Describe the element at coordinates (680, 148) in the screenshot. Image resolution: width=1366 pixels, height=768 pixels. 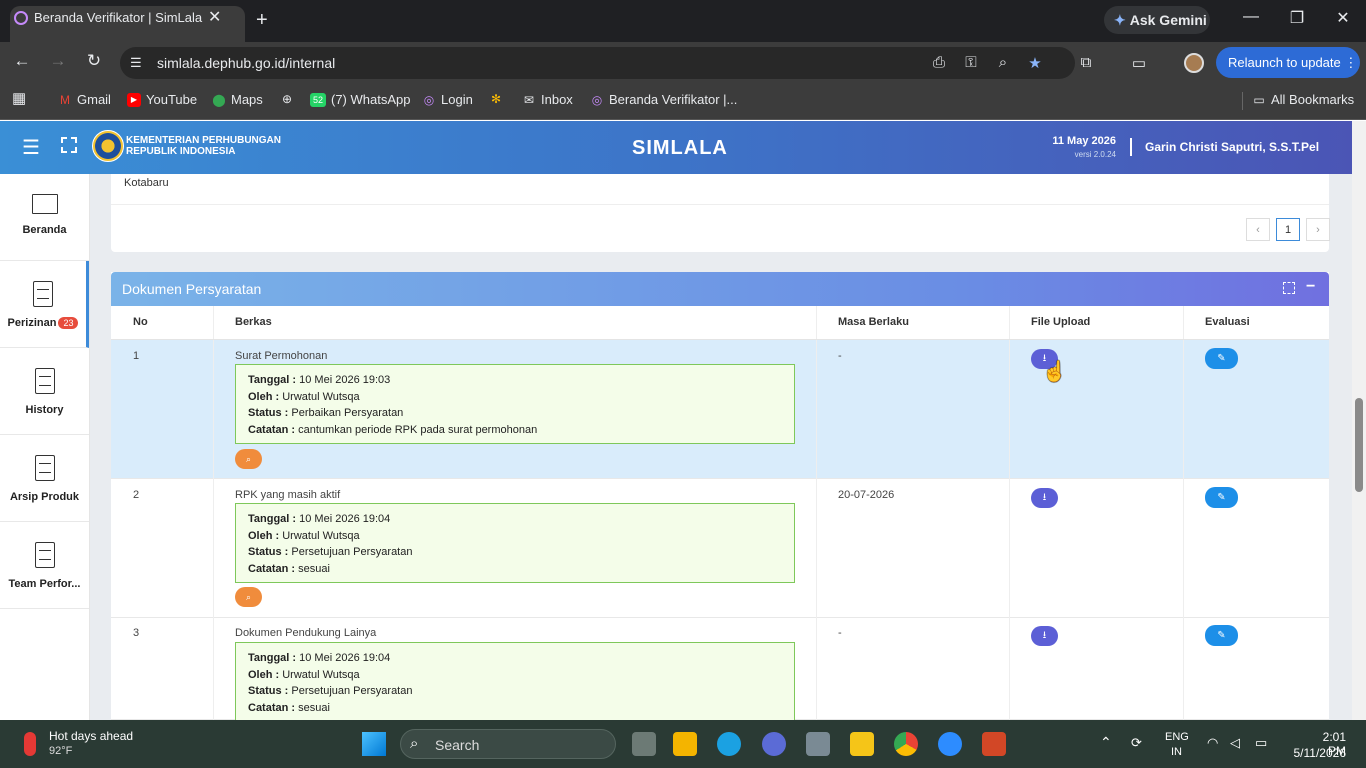
I see `app-title: SIMLALA` at that location.